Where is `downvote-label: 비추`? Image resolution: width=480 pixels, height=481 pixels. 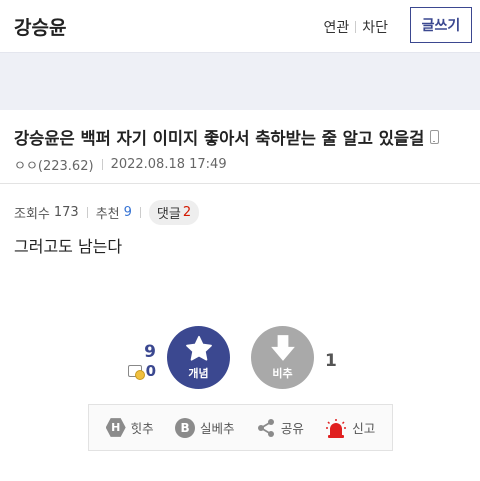
downvote-label: 비추 is located at coordinates (282, 373).